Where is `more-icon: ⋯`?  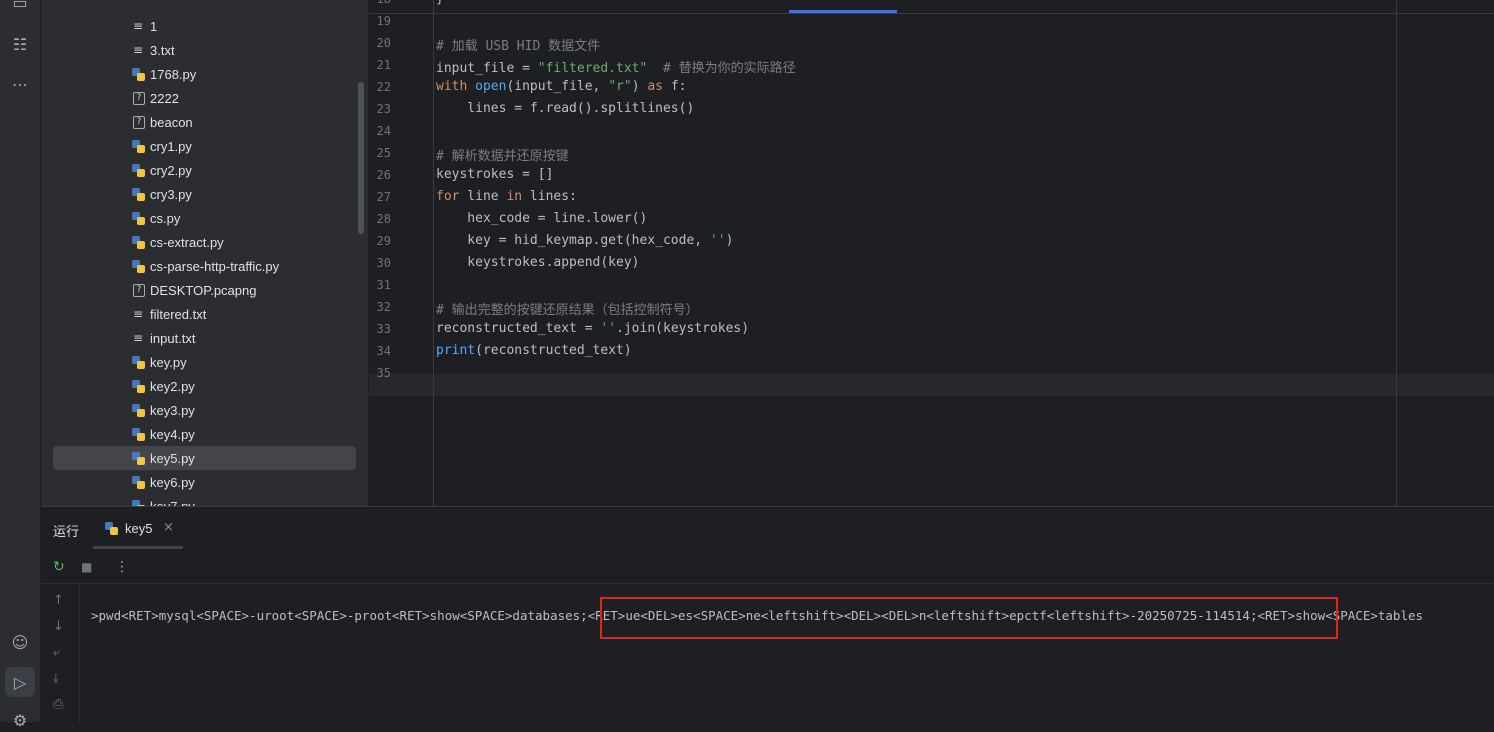 more-icon: ⋯ is located at coordinates (20, 84).